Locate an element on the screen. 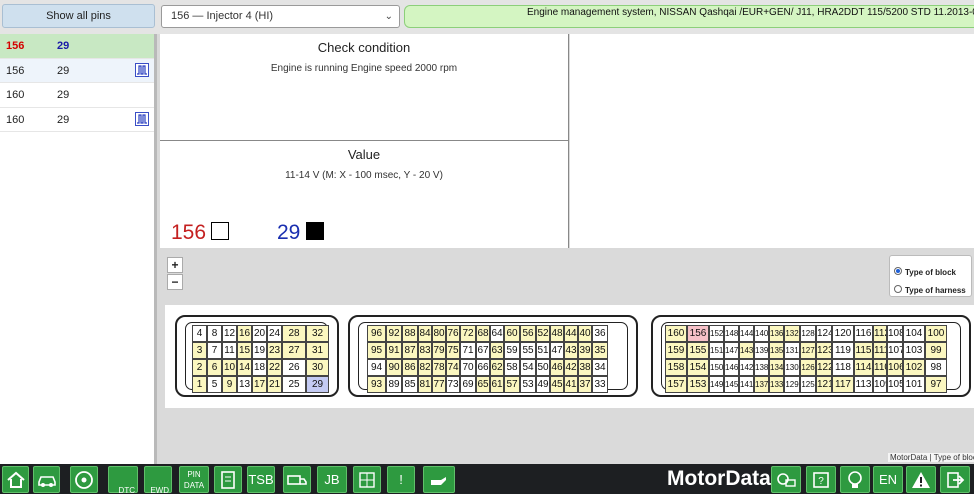 The width and height of the screenshot is (974, 494). connector-pin: 63 is located at coordinates (497, 350).